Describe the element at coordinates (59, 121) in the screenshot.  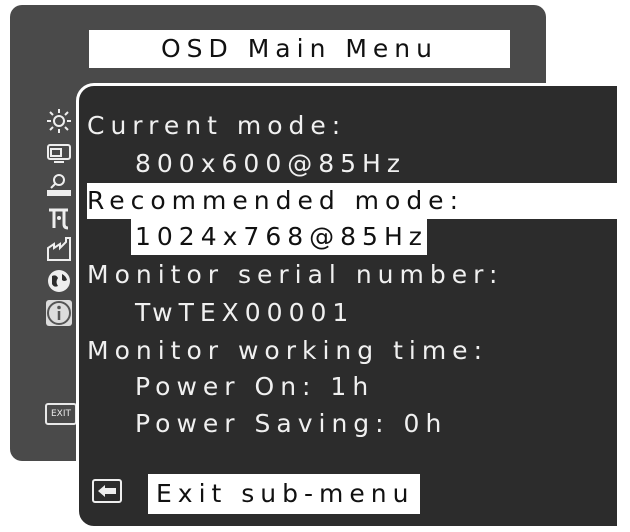
I see `brightness-icon` at that location.